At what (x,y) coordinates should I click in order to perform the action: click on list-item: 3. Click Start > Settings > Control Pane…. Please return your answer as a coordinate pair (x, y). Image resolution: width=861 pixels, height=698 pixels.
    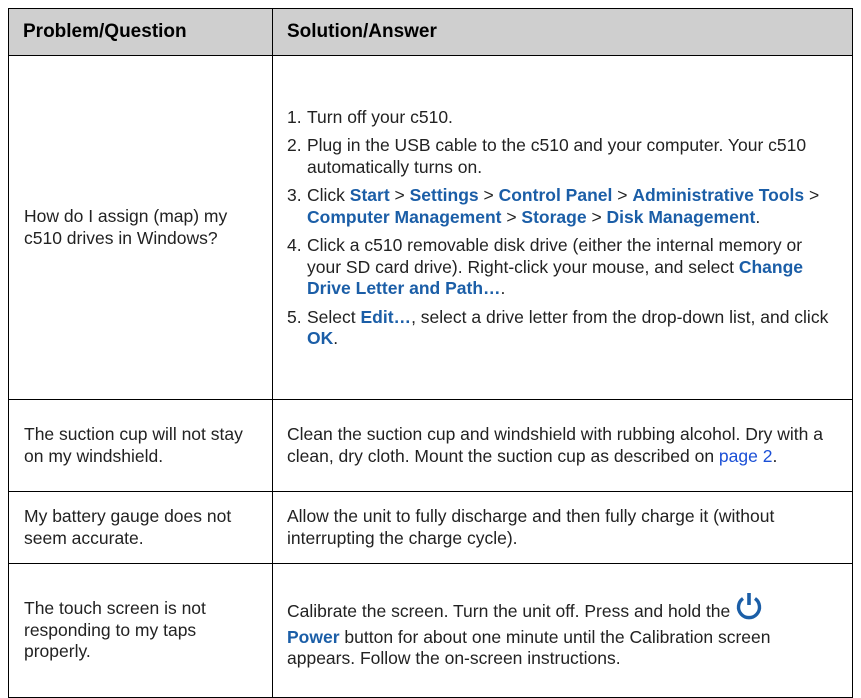
    Looking at the image, I should click on (563, 206).